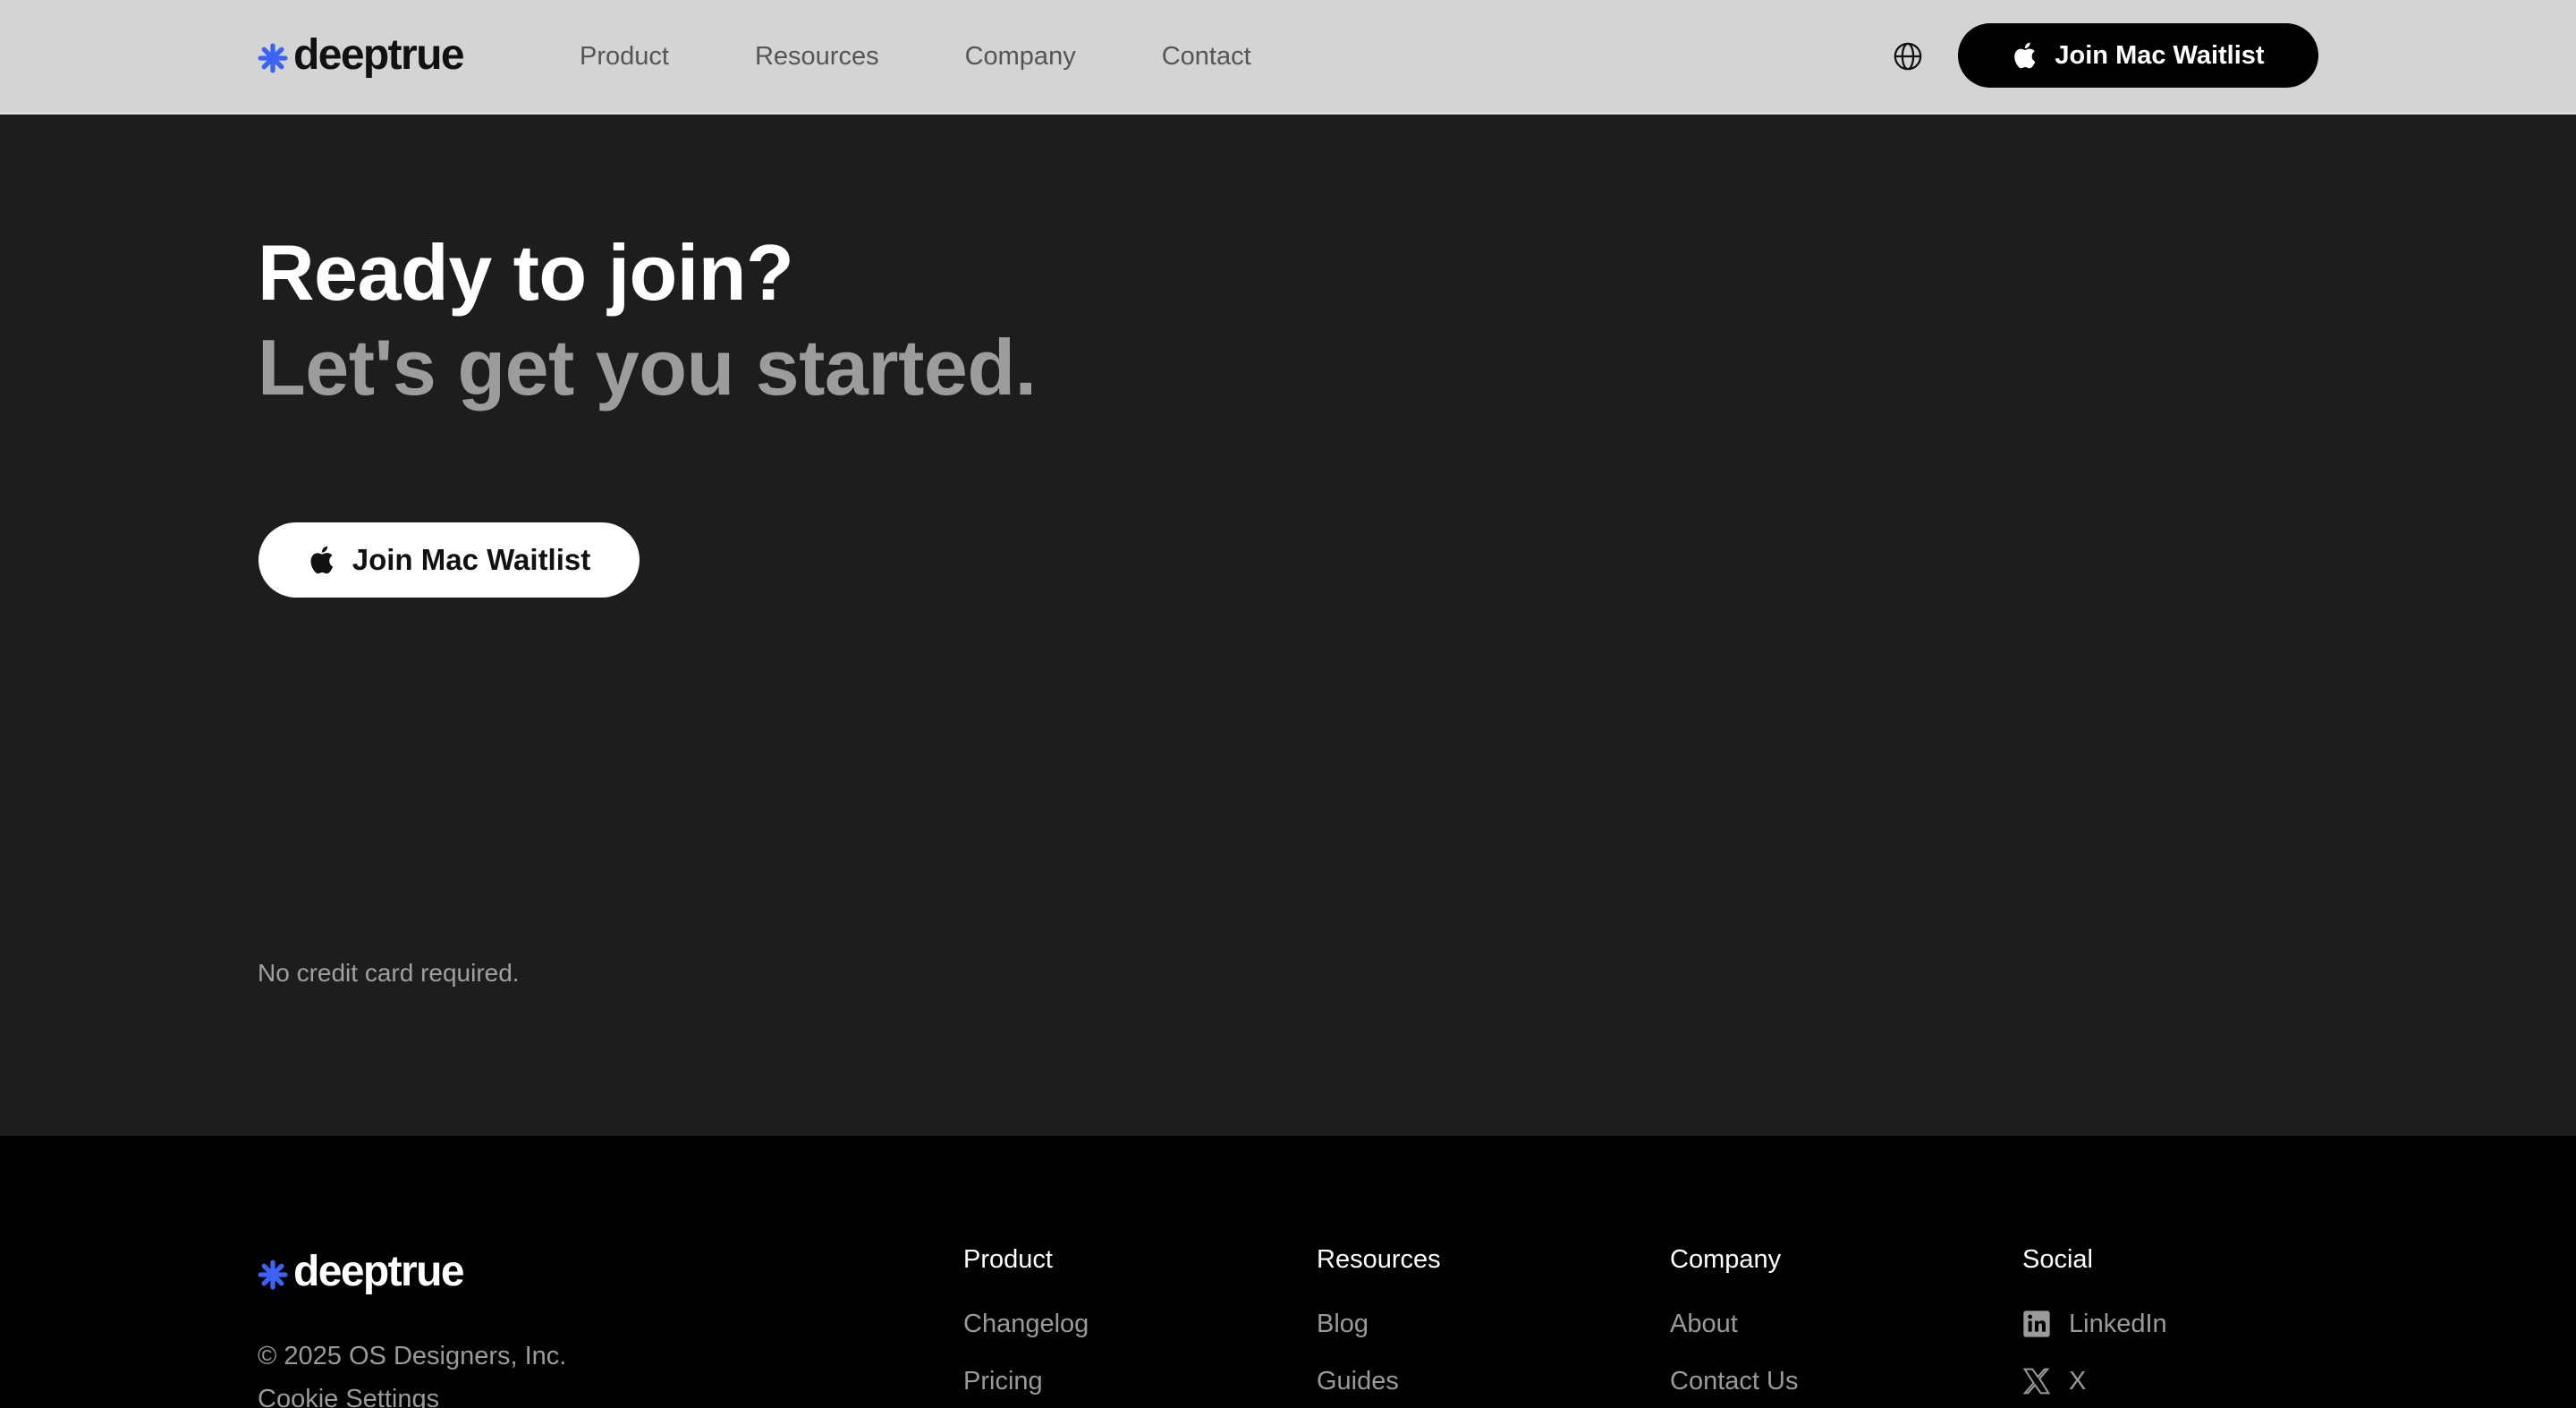 This screenshot has height=1408, width=2576. I want to click on no-credit-card-note: No credit card required., so click(389, 973).